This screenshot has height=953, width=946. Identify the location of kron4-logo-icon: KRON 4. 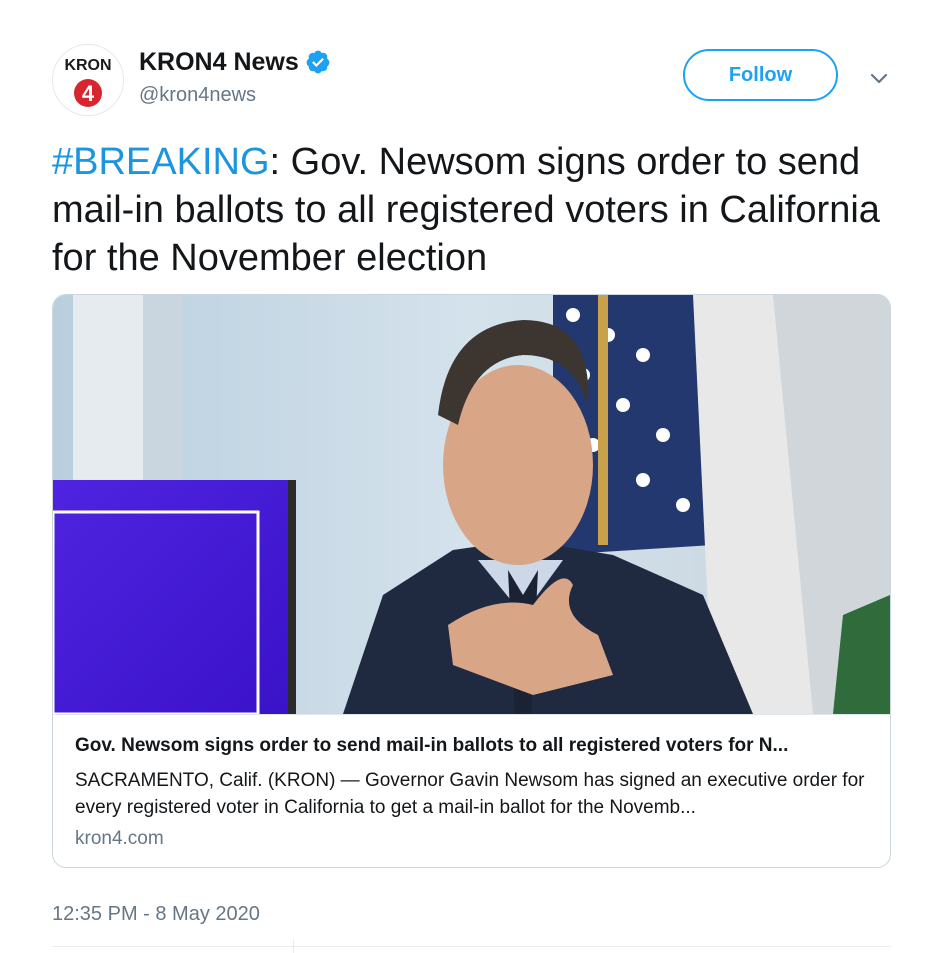
(88, 80).